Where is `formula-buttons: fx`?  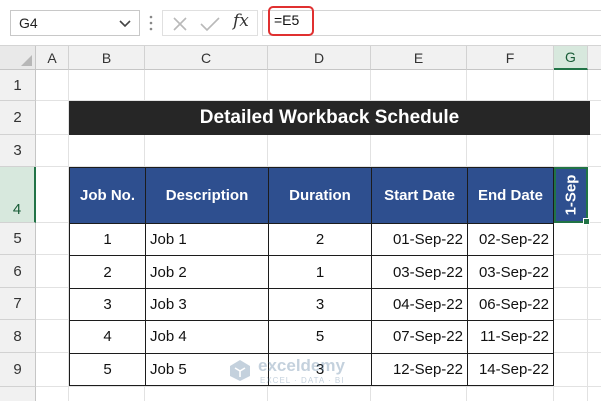 formula-buttons: fx is located at coordinates (210, 23).